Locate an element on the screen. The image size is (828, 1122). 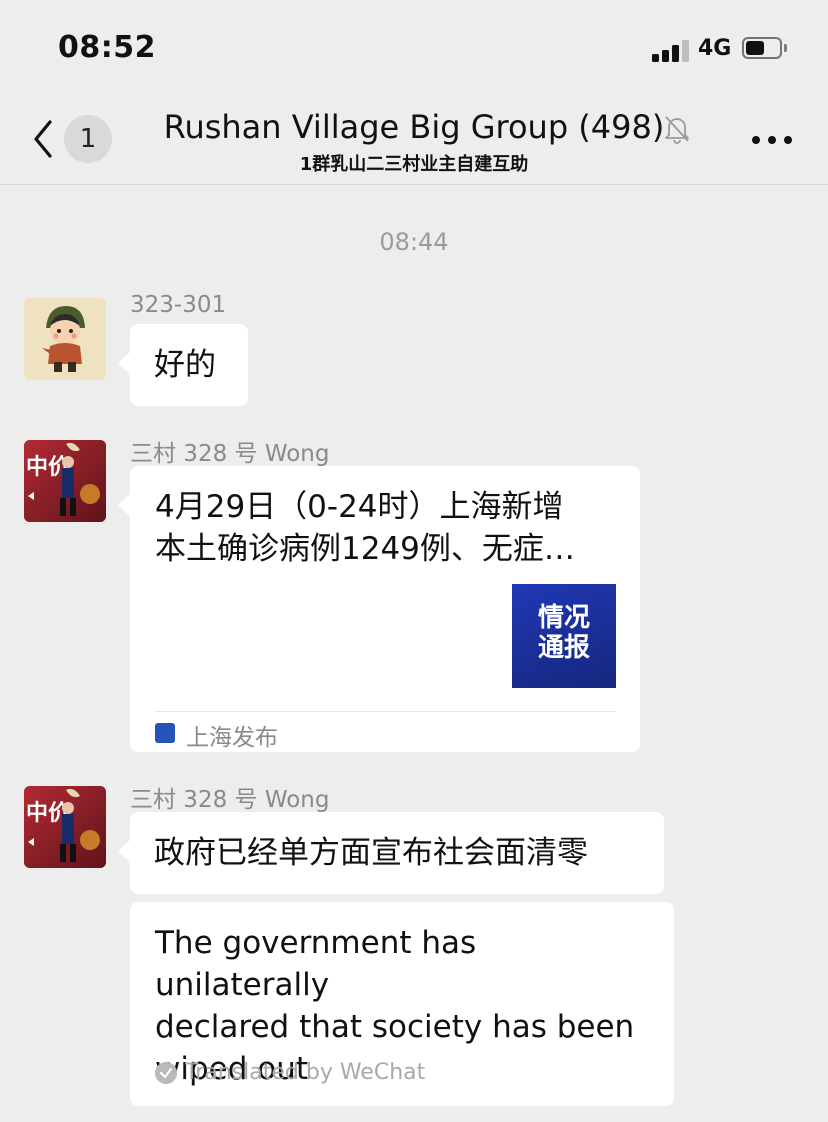
translation-line: The government has unilaterally is located at coordinates (316, 964).